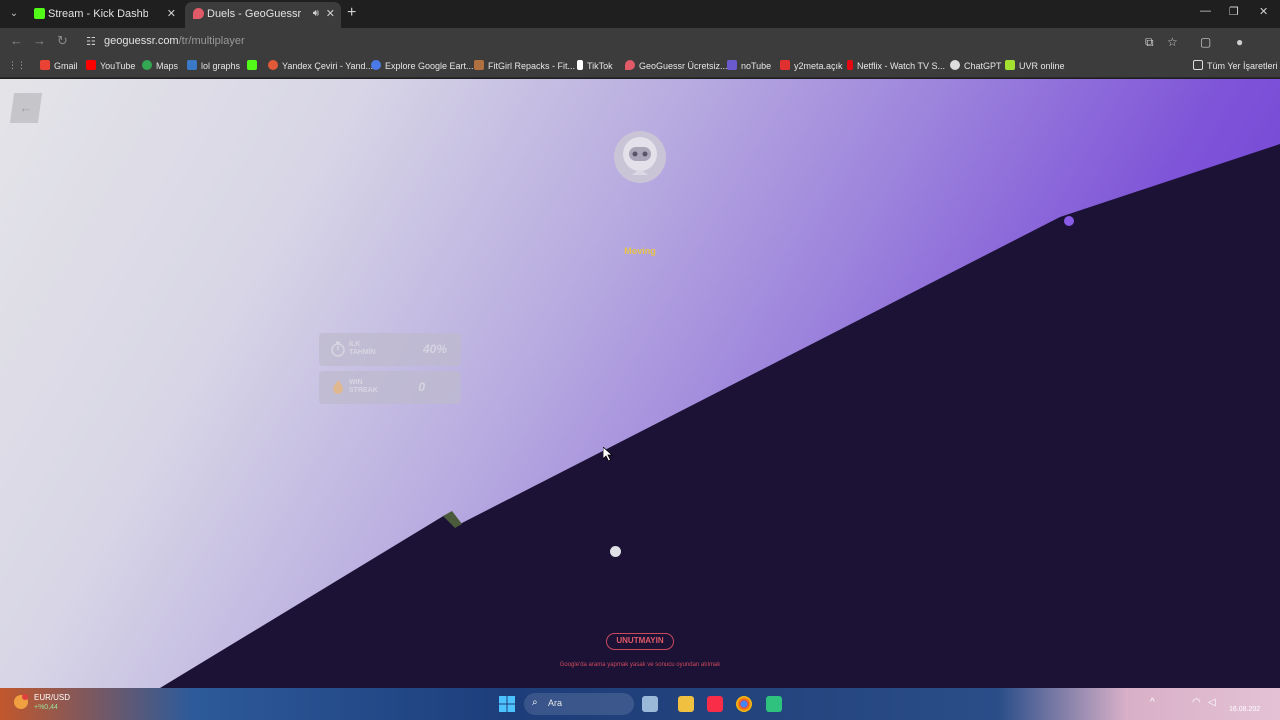  I want to click on search-label: Ara, so click(555, 703).